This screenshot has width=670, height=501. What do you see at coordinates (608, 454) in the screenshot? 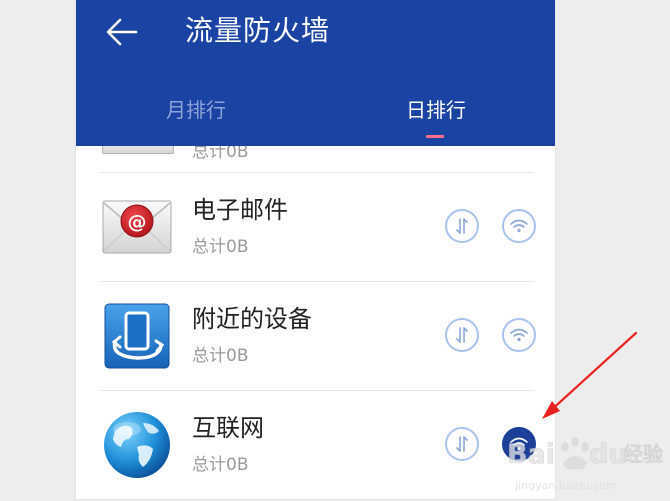
I see `svg-text: du` at bounding box center [608, 454].